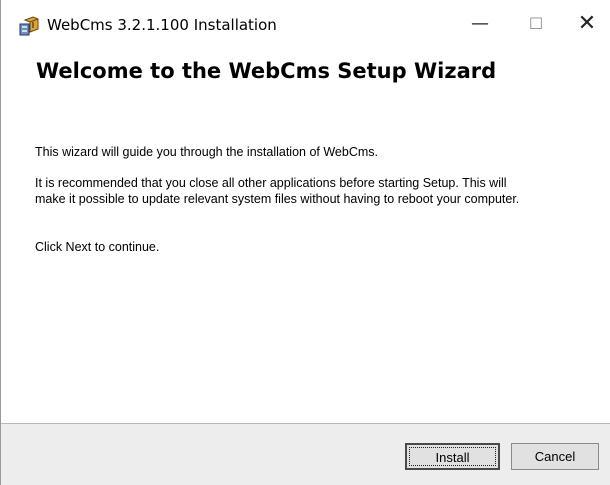 This screenshot has width=610, height=485. Describe the element at coordinates (266, 71) in the screenshot. I see `page-title: Welcome to the WebCms Setup Wizard` at that location.